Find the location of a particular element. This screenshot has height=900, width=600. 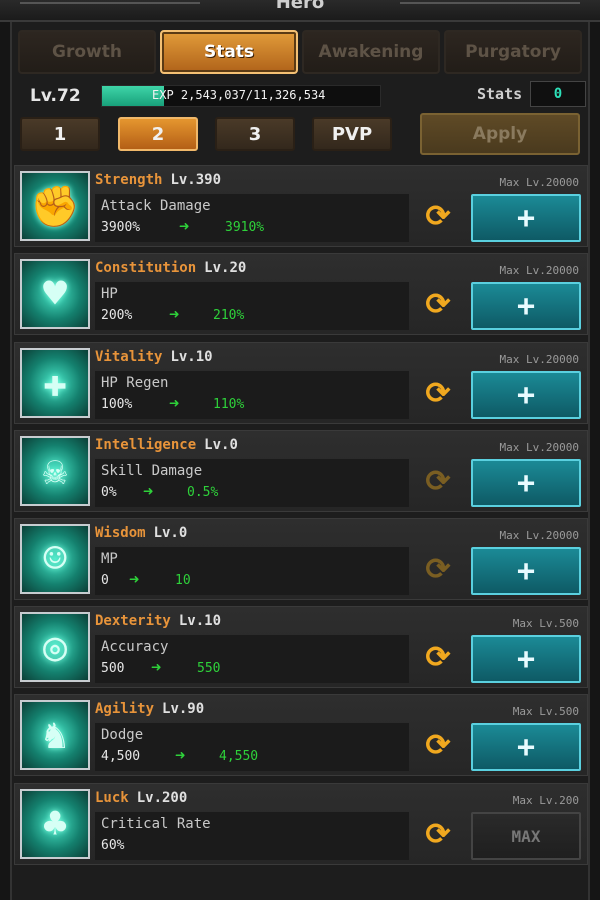

stat-value-box: Critical Rate 60% is located at coordinates (252, 836).